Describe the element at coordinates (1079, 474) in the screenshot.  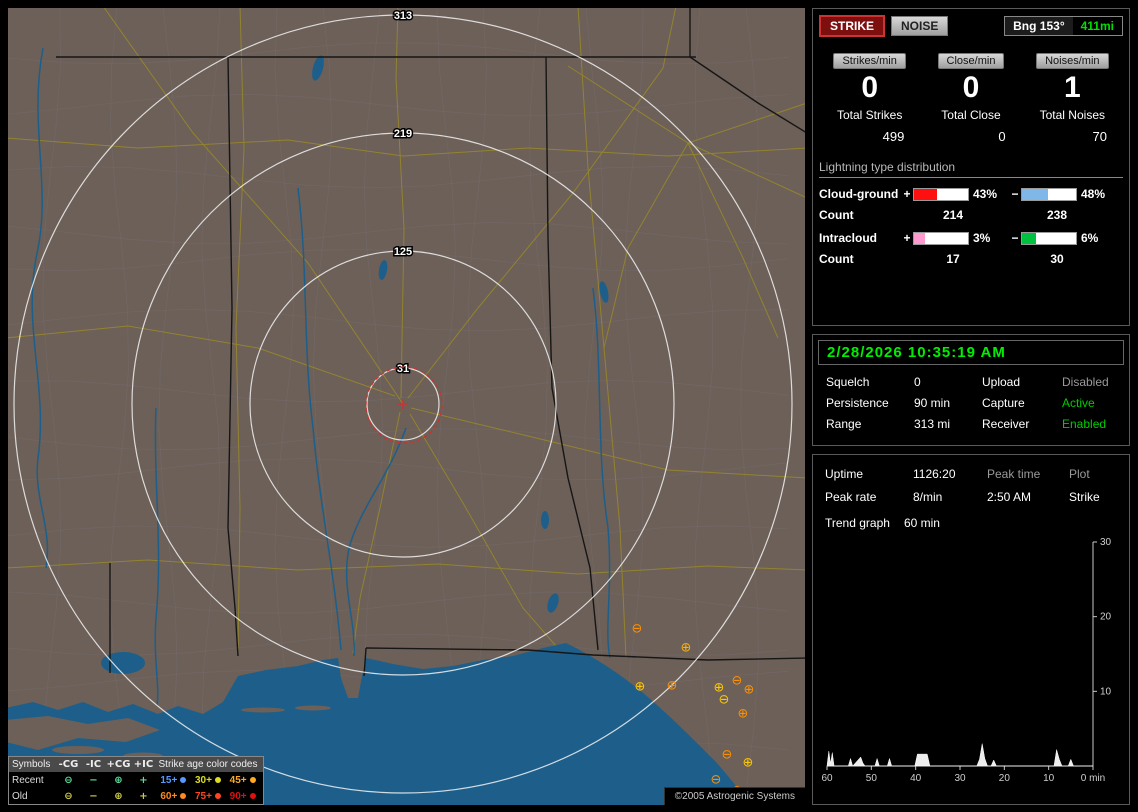
I see `plot-label: Plot` at that location.